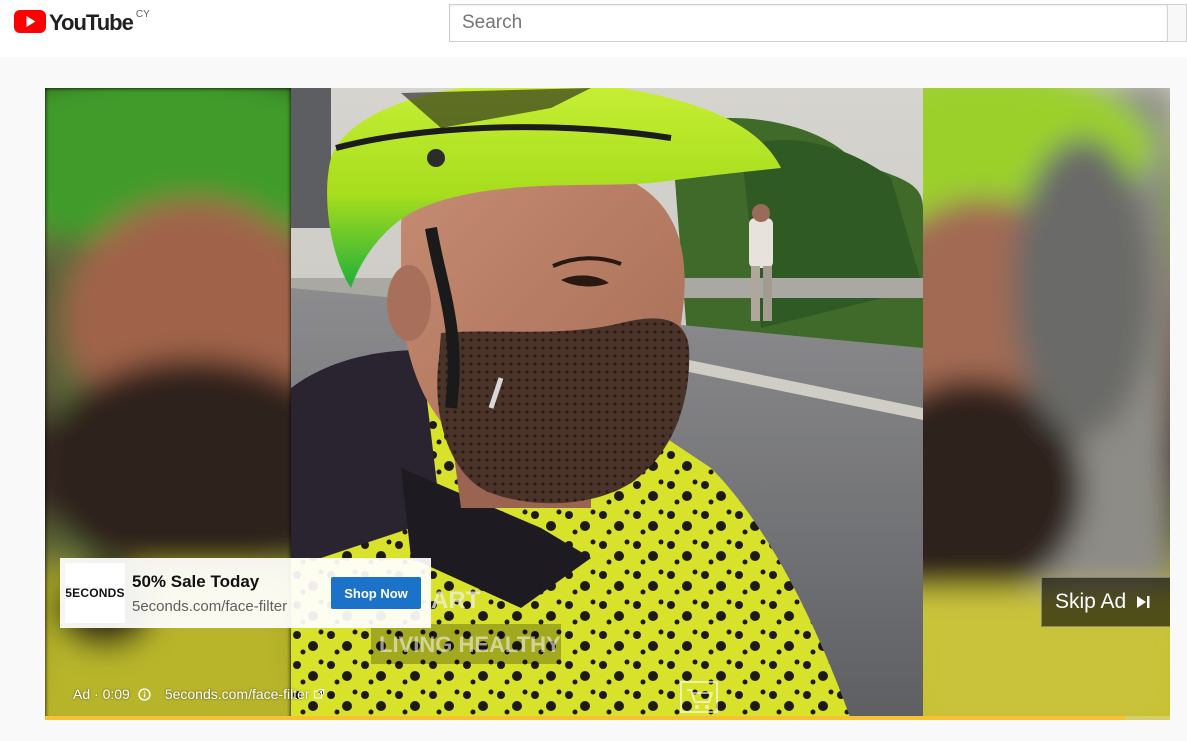  I want to click on logo-wordmark: YouTube, so click(91, 22).